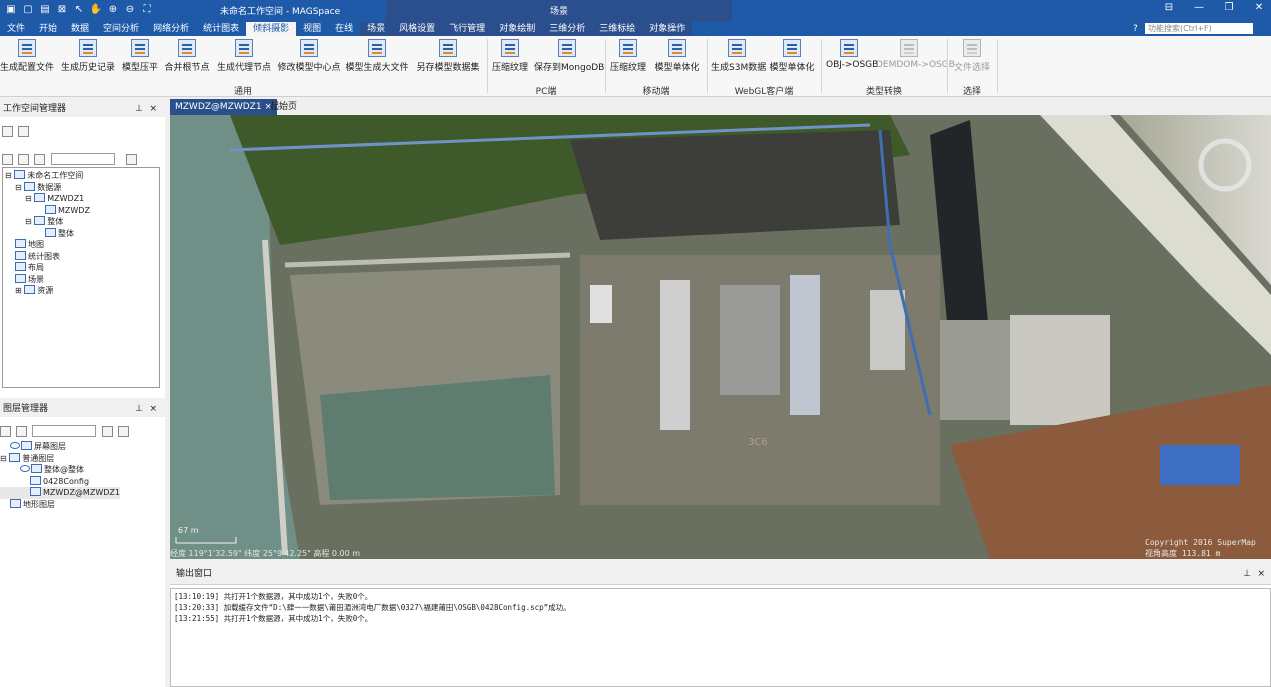  I want to click on doc-tab-start-page: 起始页, so click(283, 107).